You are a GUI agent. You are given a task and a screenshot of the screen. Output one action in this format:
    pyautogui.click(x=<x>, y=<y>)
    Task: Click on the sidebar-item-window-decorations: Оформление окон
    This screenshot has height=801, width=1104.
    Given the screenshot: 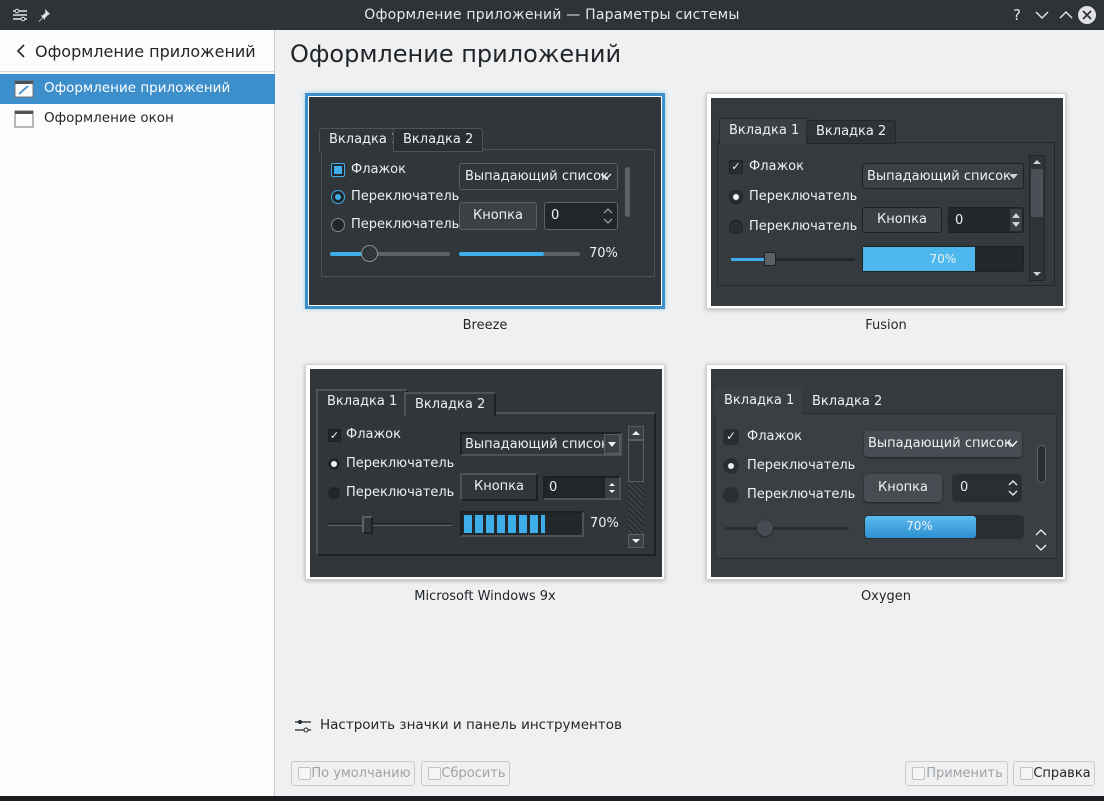 What is the action you would take?
    pyautogui.click(x=137, y=119)
    